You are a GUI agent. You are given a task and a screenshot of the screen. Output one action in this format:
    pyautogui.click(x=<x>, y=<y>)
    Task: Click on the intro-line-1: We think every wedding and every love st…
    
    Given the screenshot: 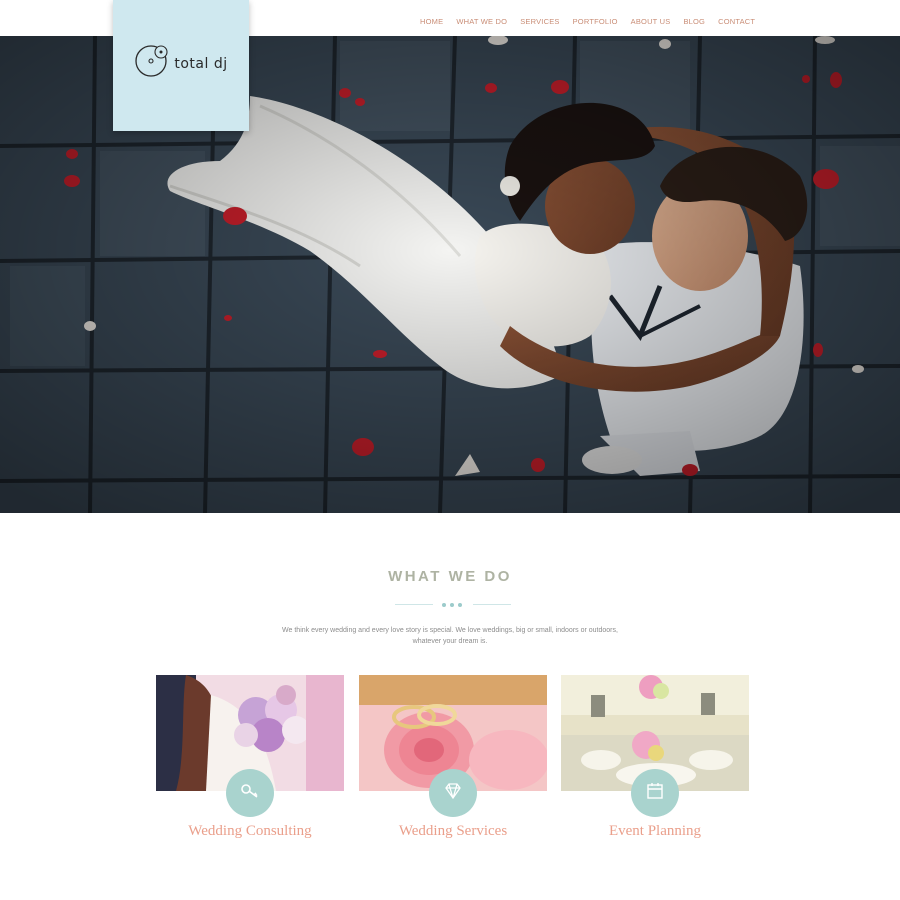 What is the action you would take?
    pyautogui.click(x=450, y=630)
    